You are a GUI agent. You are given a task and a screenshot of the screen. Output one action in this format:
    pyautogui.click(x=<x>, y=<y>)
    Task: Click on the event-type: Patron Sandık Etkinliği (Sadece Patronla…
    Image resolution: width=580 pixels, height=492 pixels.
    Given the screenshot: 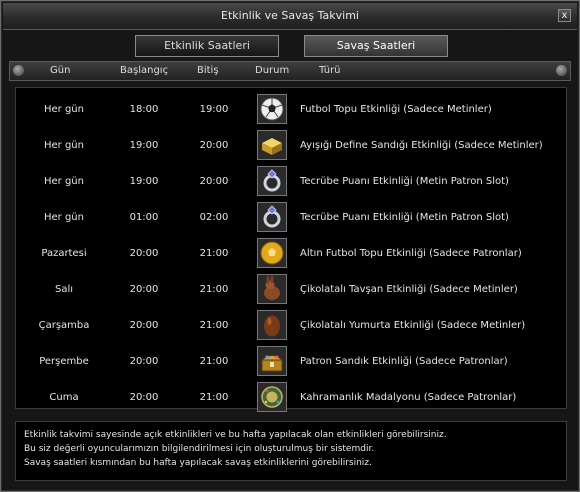 What is the action you would take?
    pyautogui.click(x=404, y=361)
    